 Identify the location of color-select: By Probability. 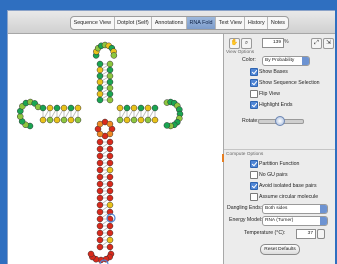
(286, 61).